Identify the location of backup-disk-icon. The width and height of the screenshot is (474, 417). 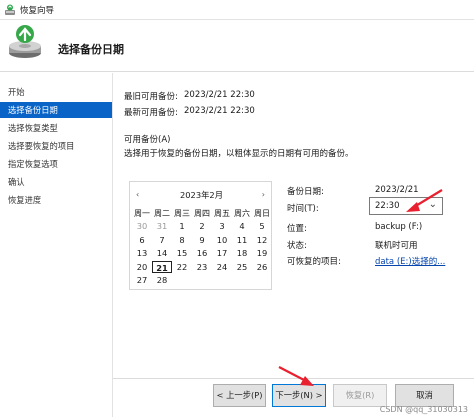
(25, 41).